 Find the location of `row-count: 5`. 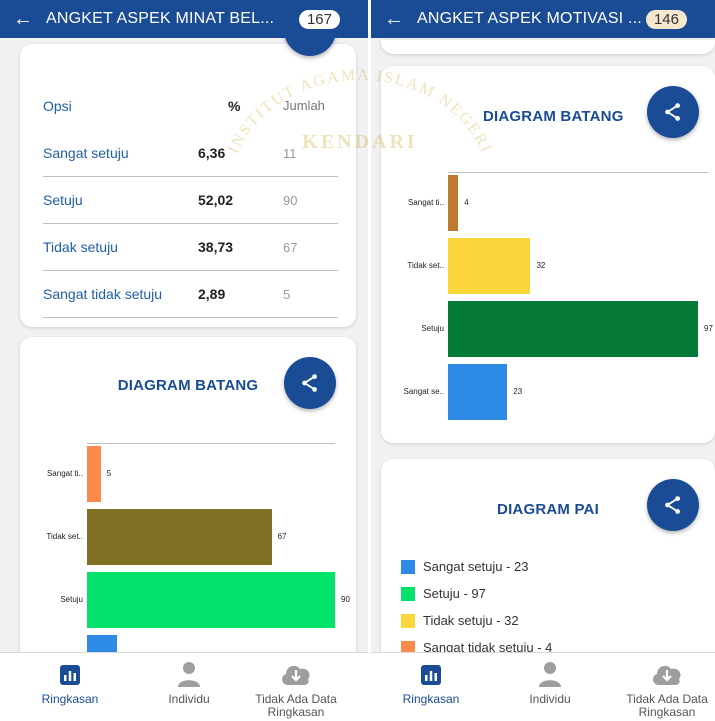

row-count: 5 is located at coordinates (287, 294).